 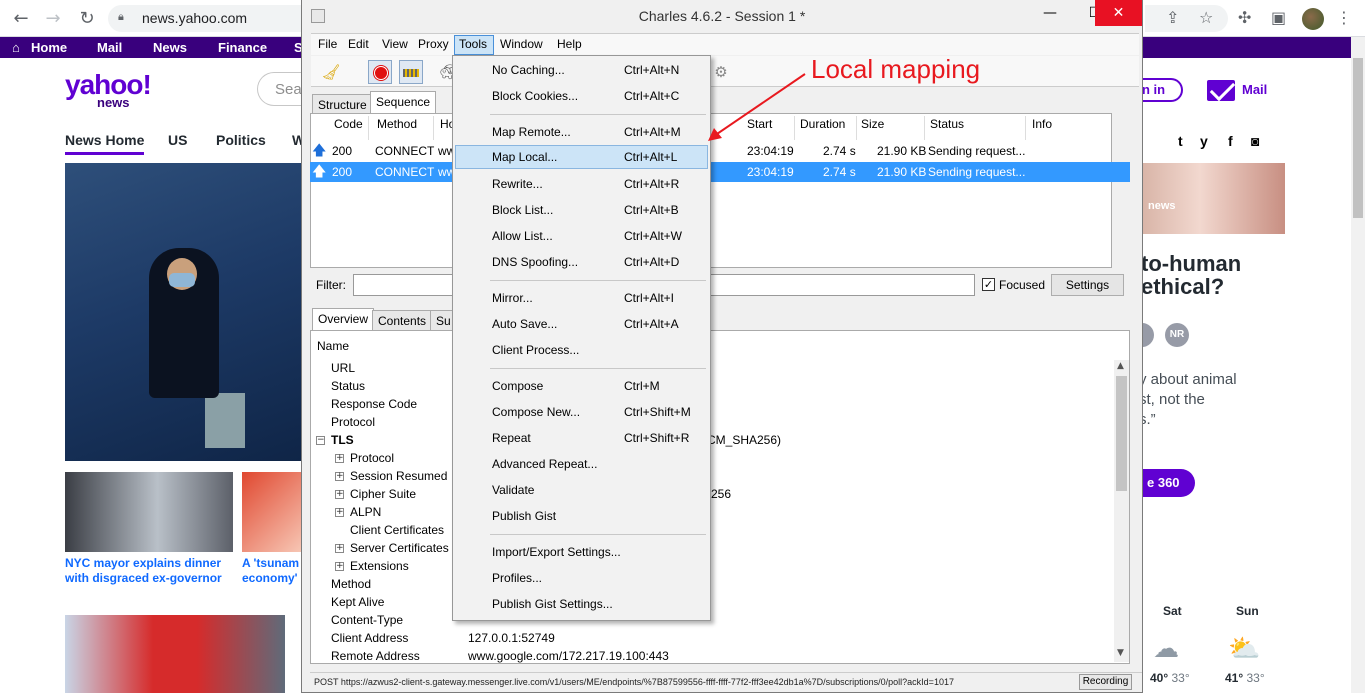 What do you see at coordinates (1169, 483) in the screenshot?
I see `view-360-button: e 360` at bounding box center [1169, 483].